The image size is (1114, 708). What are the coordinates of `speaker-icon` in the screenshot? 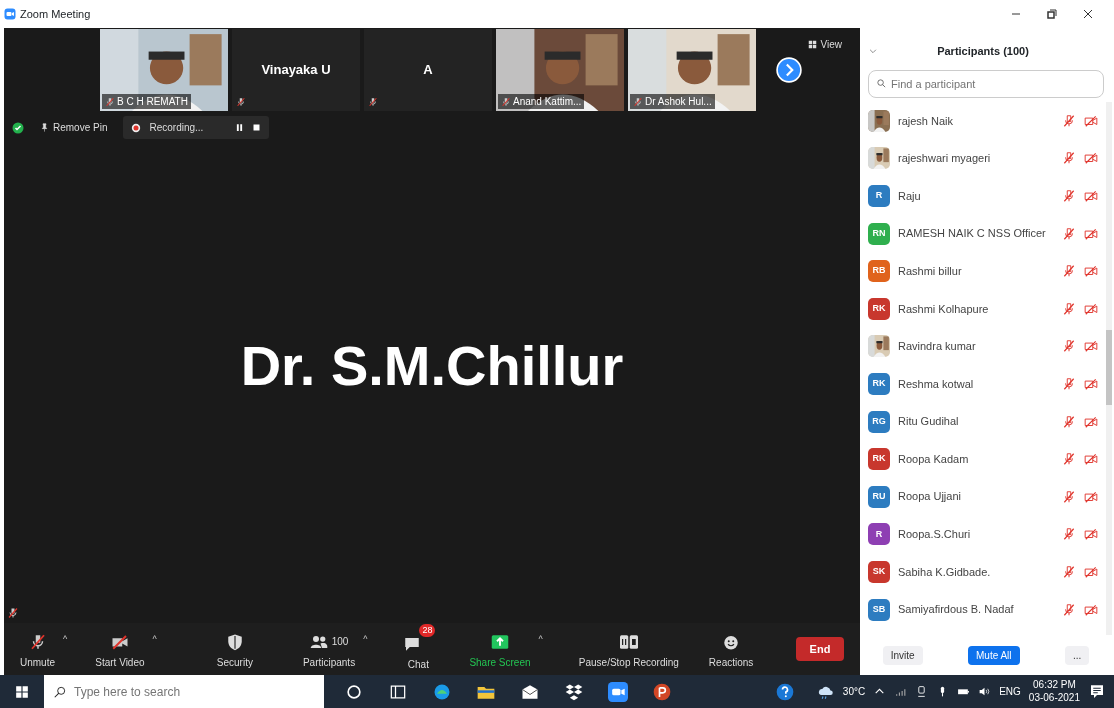 It's located at (985, 691).